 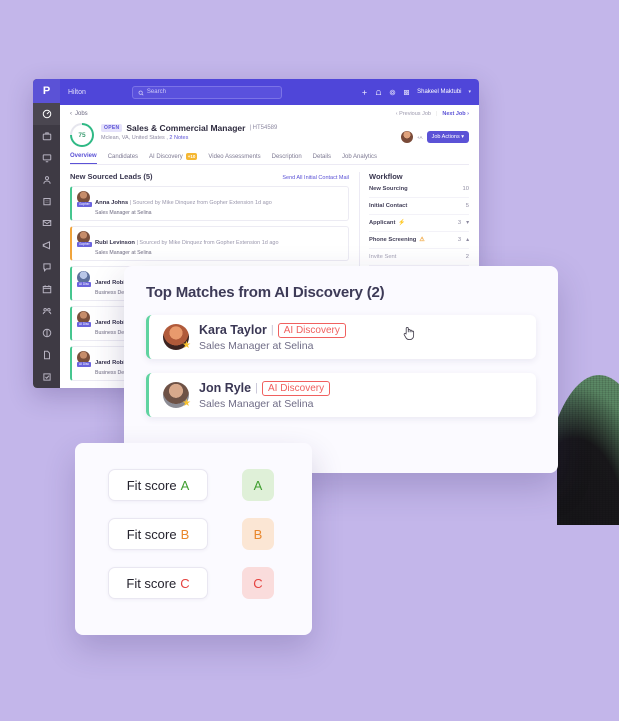 I want to click on sidebar-item-campaigns, so click(x=46, y=245).